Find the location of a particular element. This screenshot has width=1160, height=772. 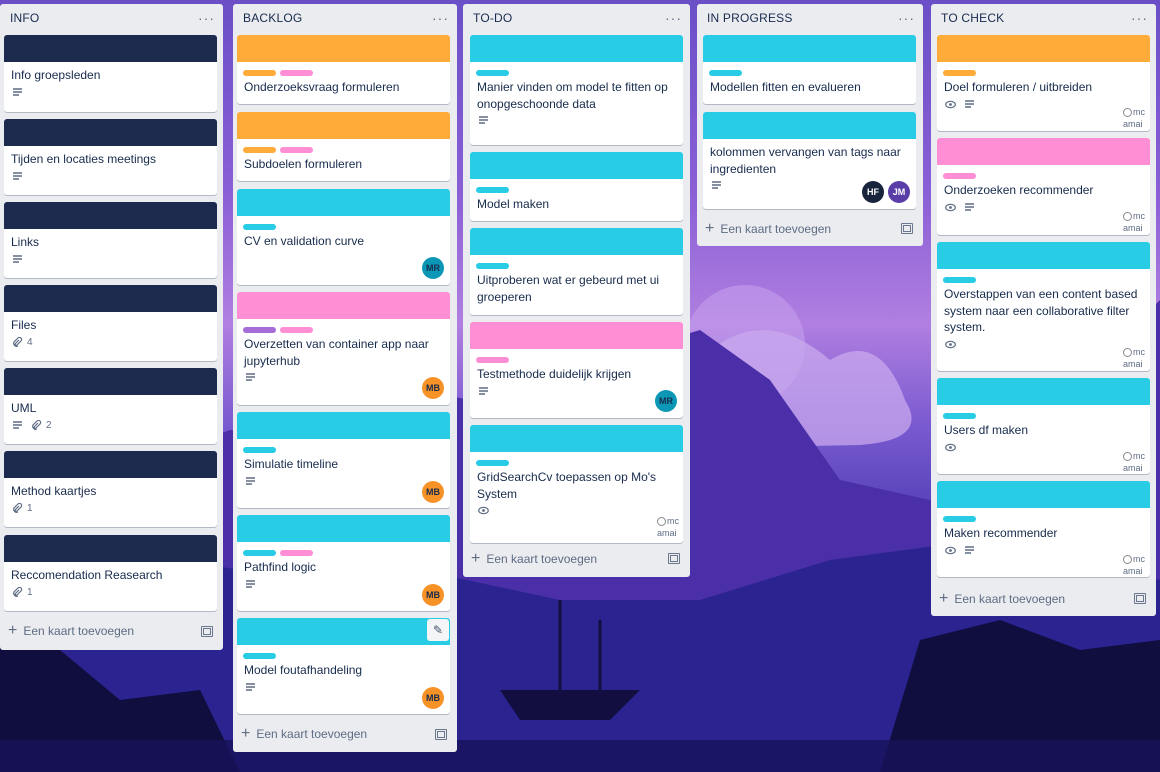

card-tijden-locaties: Tijden en locaties meetings is located at coordinates (110, 157).